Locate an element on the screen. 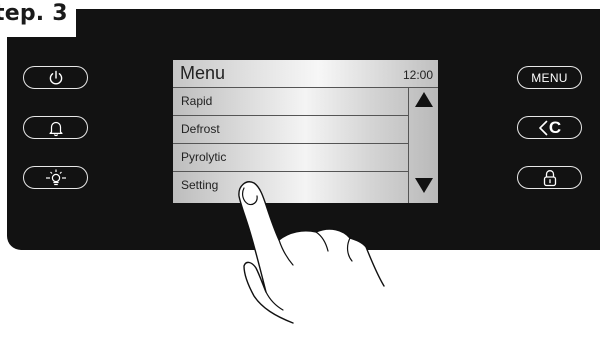 Image resolution: width=600 pixels, height=343 pixels. lock-button is located at coordinates (549, 177).